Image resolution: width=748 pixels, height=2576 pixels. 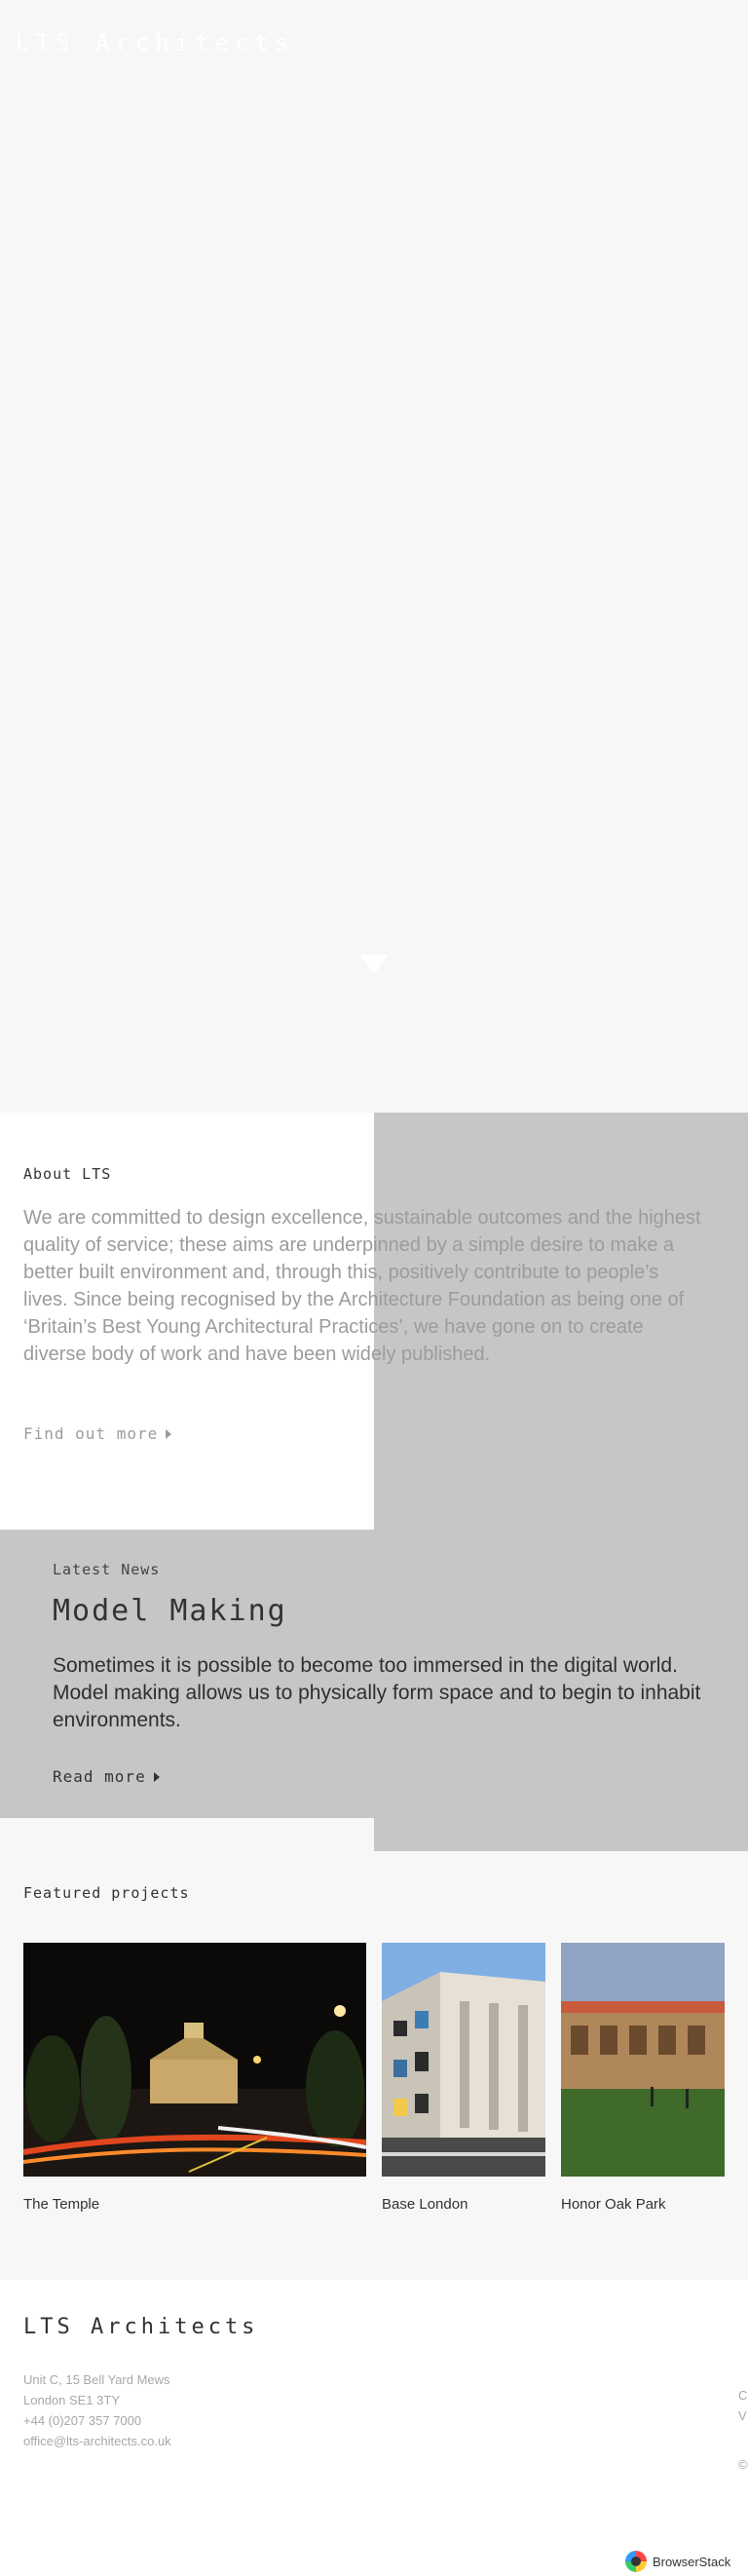 I want to click on project-card-the-temple: The Temple, so click(x=195, y=2078).